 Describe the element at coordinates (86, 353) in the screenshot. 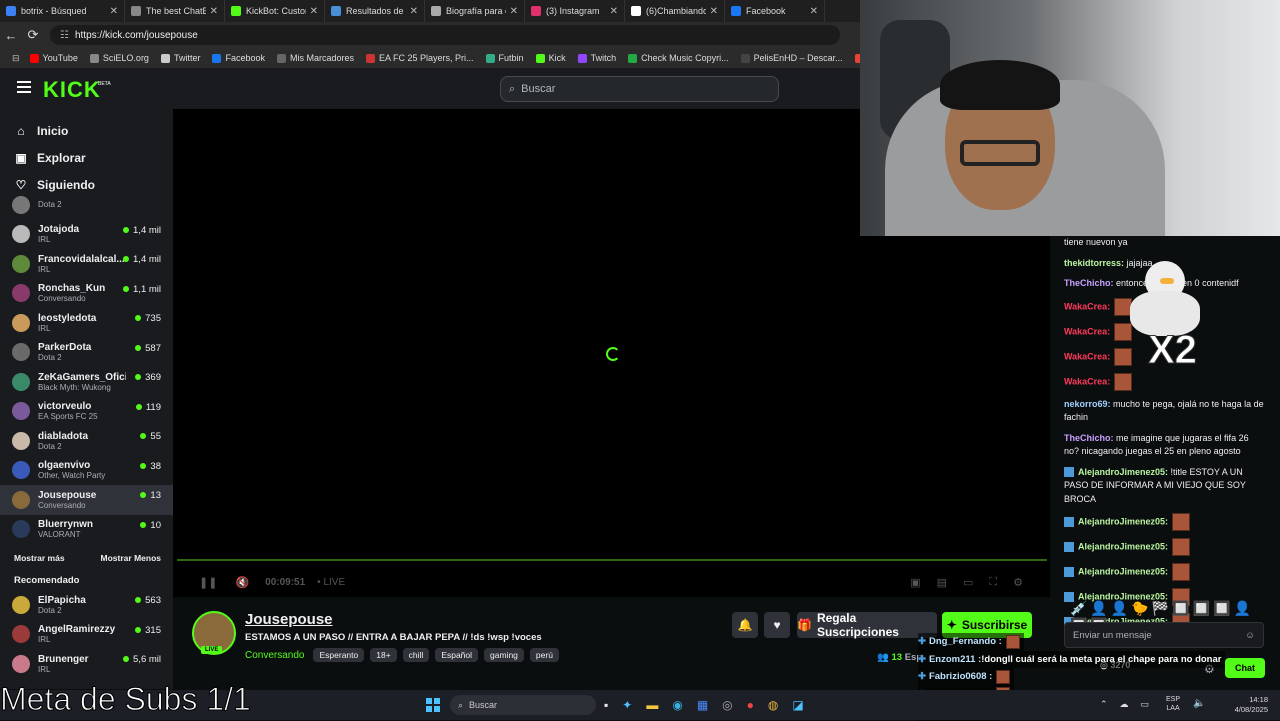

I see `sidebar-channel: ParkerDota Dota 2 587` at that location.